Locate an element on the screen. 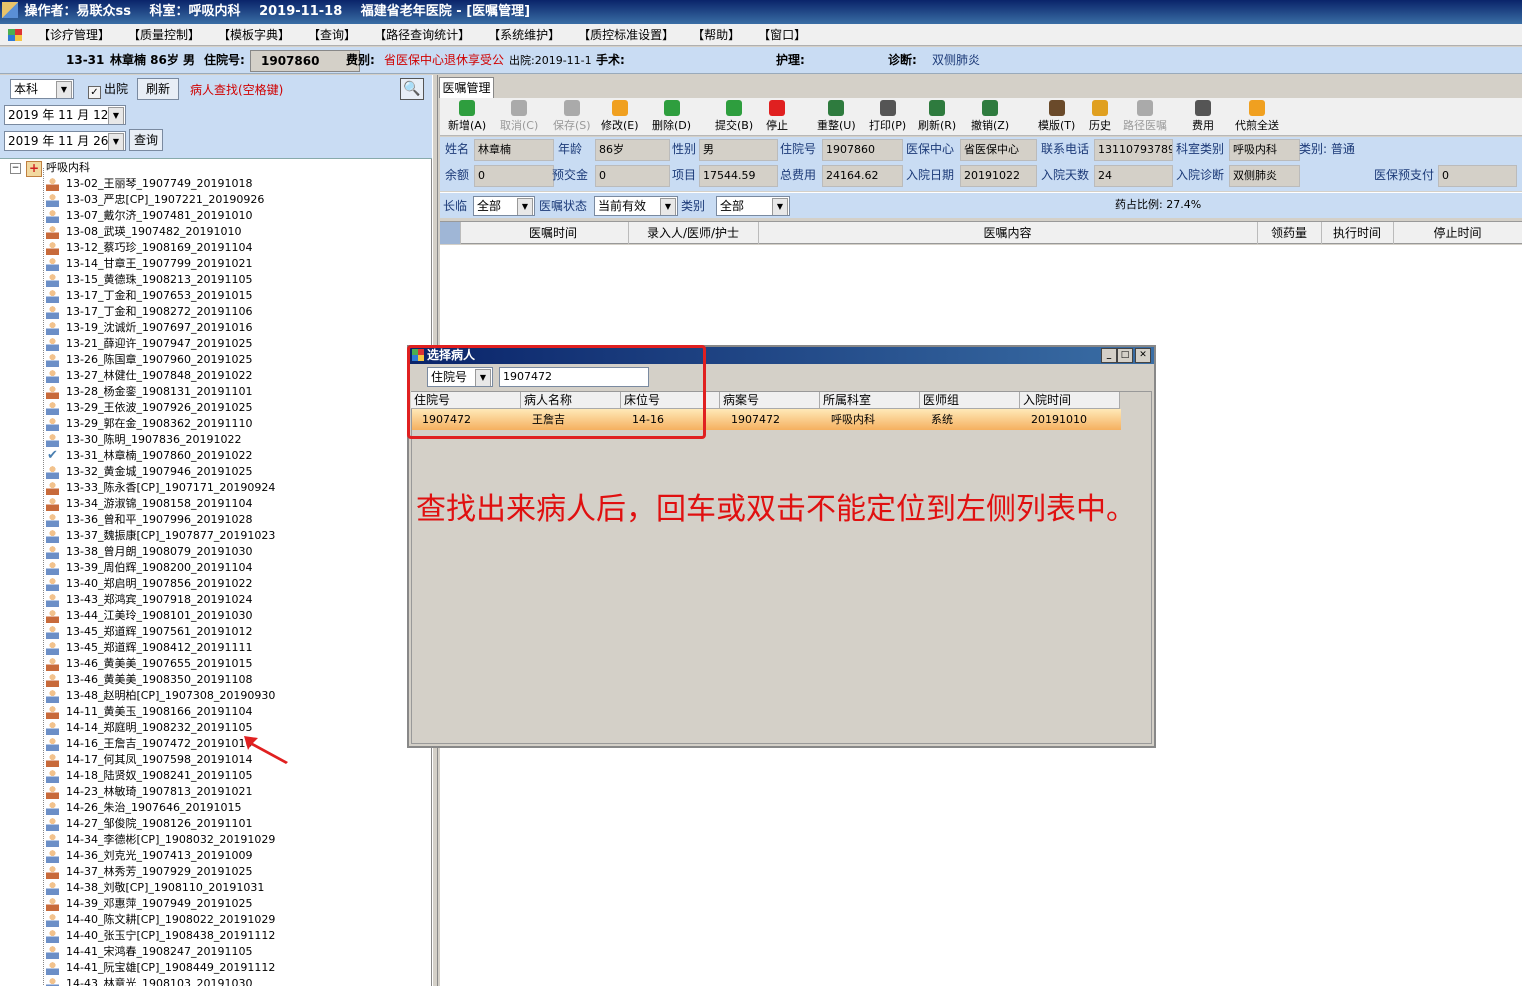 The width and height of the screenshot is (1522, 986). tree-patient-item: 13-37_魏振康[CP]_1907877_20191023 is located at coordinates (216, 536).